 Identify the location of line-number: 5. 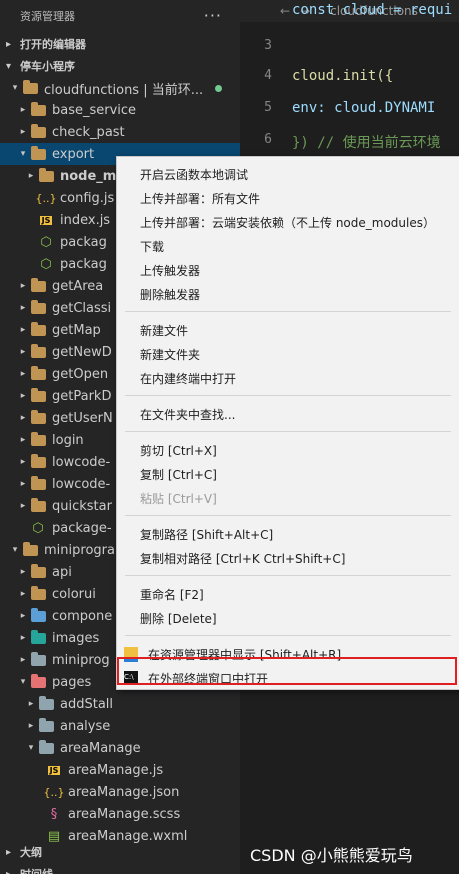
(268, 107).